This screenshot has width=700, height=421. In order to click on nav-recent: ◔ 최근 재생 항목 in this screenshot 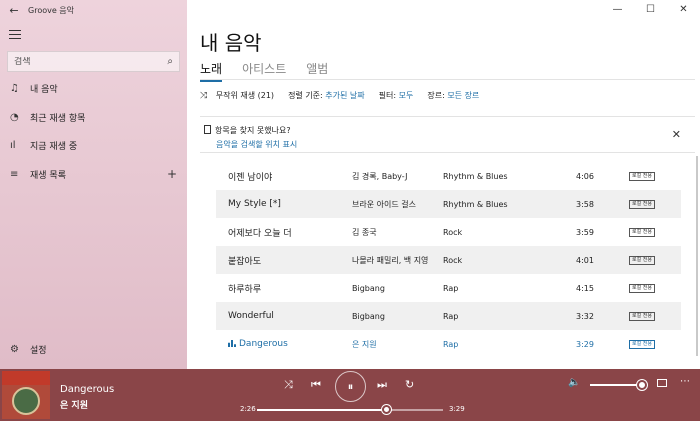, I will do `click(93, 117)`.